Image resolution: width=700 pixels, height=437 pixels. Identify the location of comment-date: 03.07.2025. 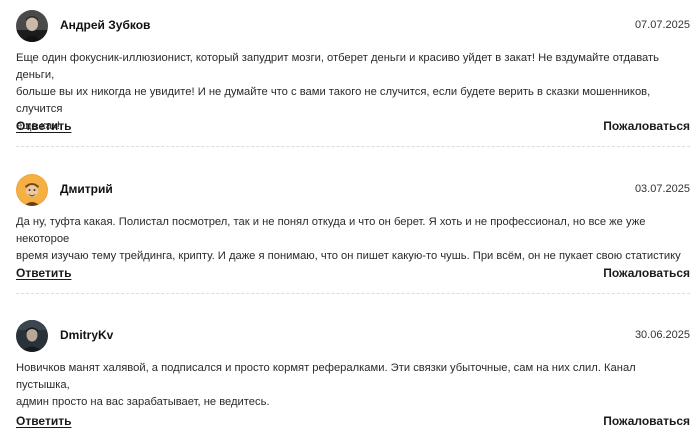
(662, 189).